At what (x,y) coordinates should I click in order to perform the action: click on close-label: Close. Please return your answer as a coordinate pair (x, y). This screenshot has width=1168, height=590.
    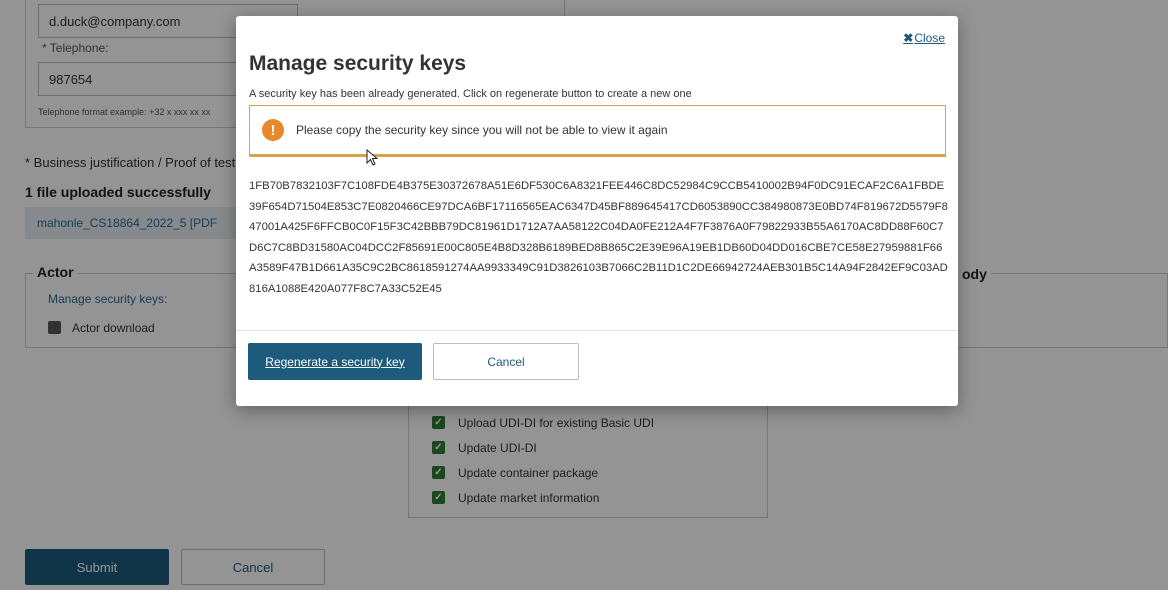
    Looking at the image, I should click on (929, 38).